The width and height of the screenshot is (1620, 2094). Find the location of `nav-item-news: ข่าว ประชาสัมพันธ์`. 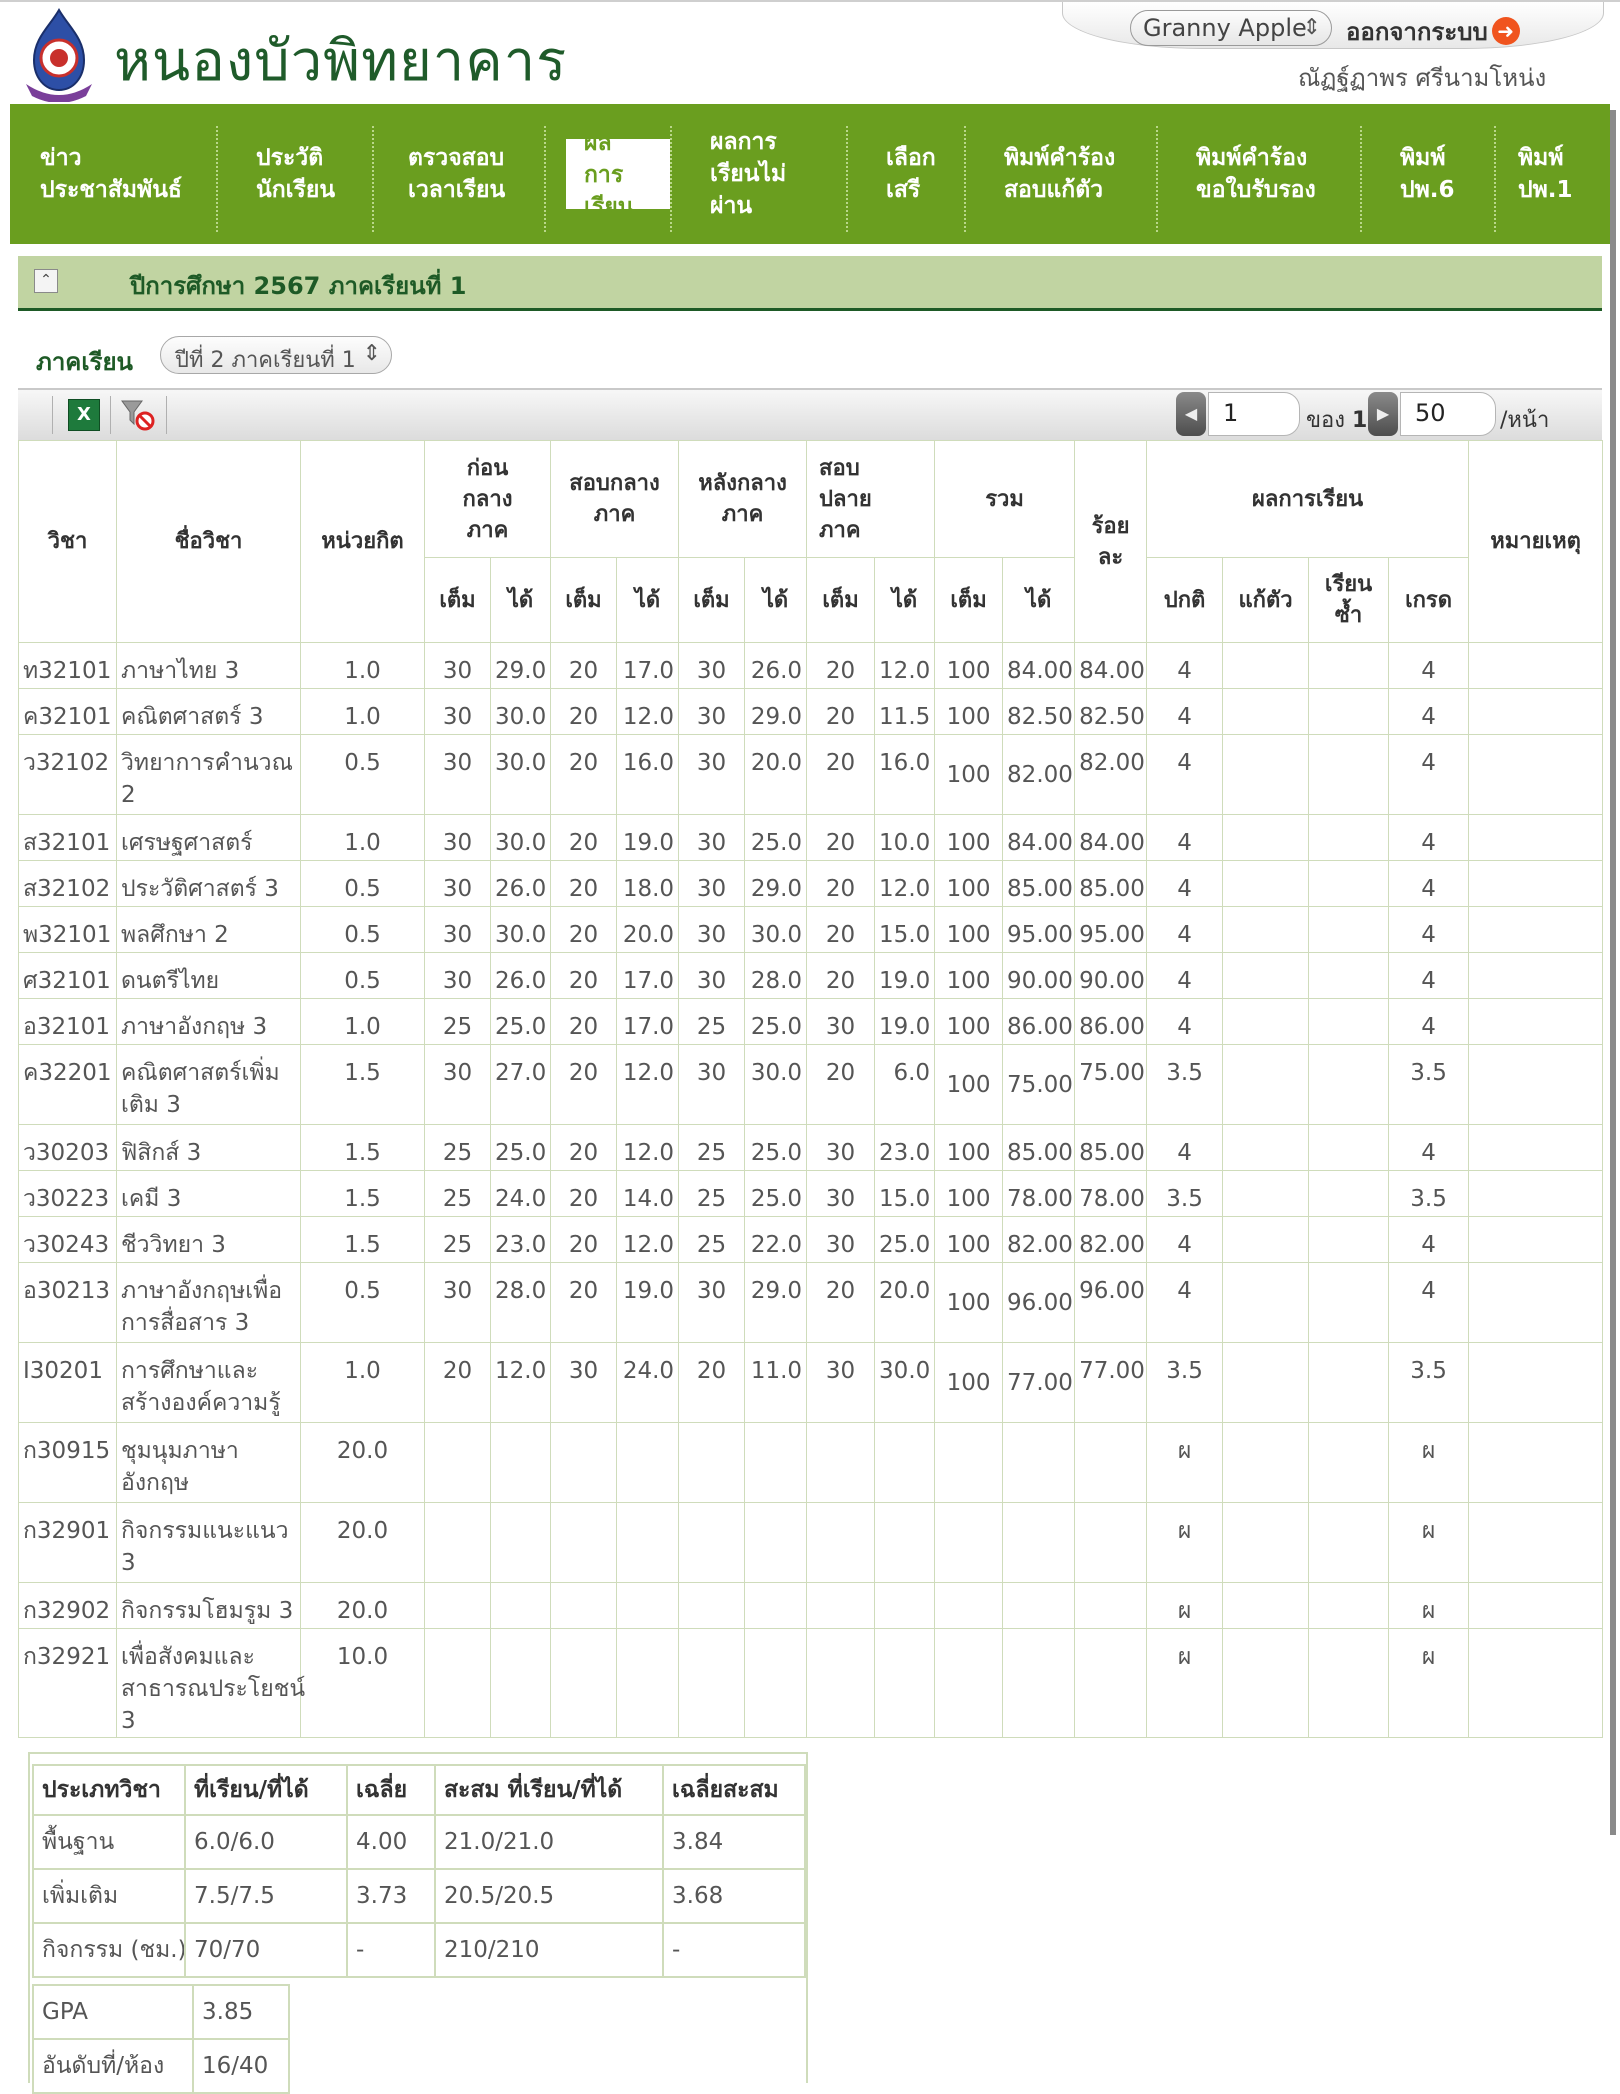

nav-item-news: ข่าว ประชาสัมพันธ์ is located at coordinates (111, 174).